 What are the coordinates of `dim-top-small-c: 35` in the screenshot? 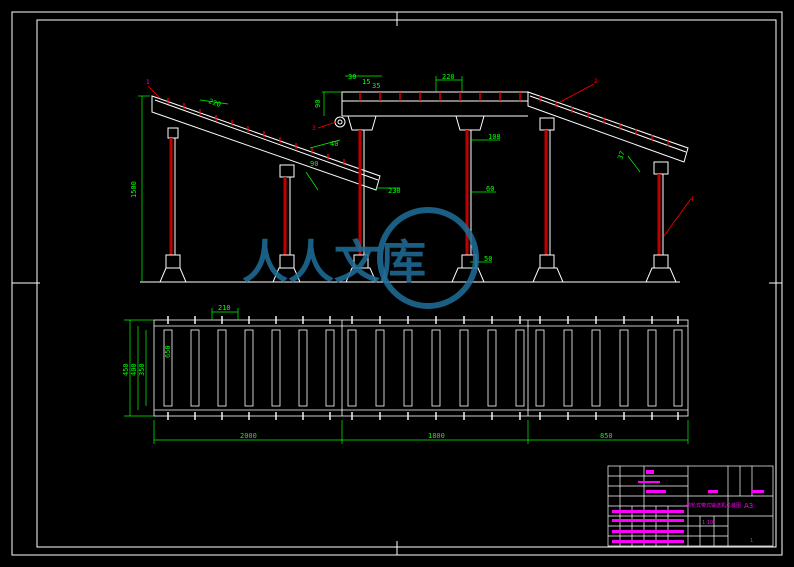 It's located at (376, 86).